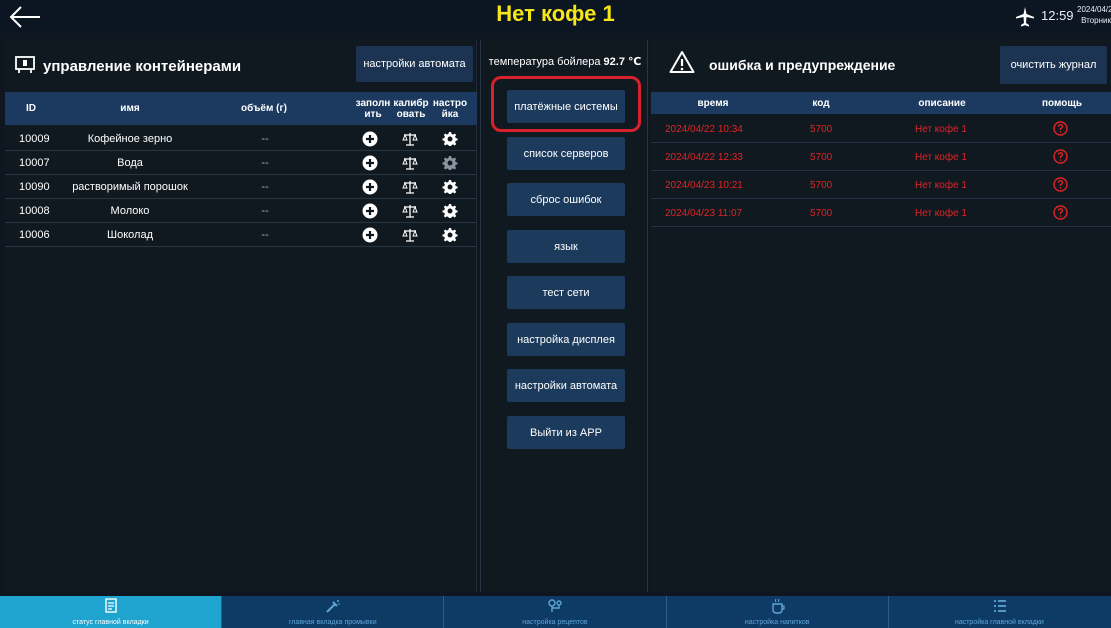 This screenshot has width=1111, height=628. Describe the element at coordinates (999, 606) in the screenshot. I see `list-icon` at that location.